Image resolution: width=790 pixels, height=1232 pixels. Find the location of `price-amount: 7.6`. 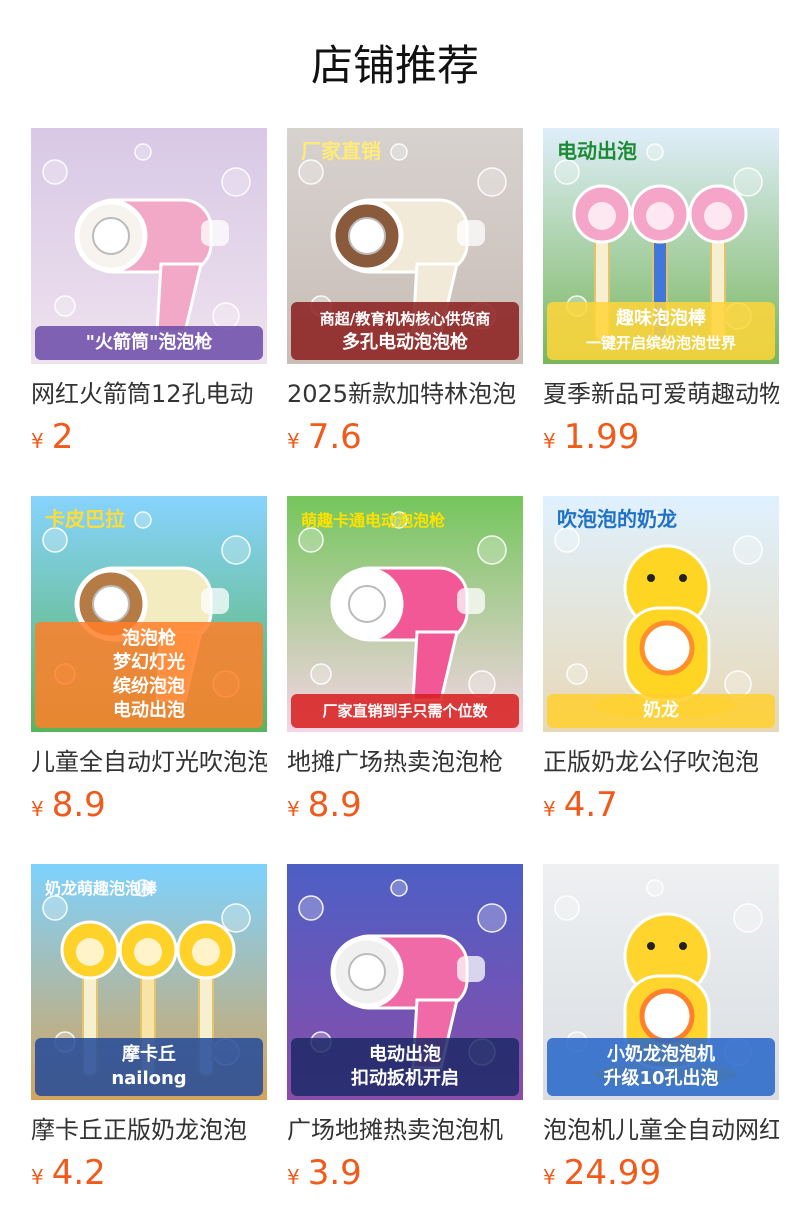

price-amount: 7.6 is located at coordinates (334, 437).